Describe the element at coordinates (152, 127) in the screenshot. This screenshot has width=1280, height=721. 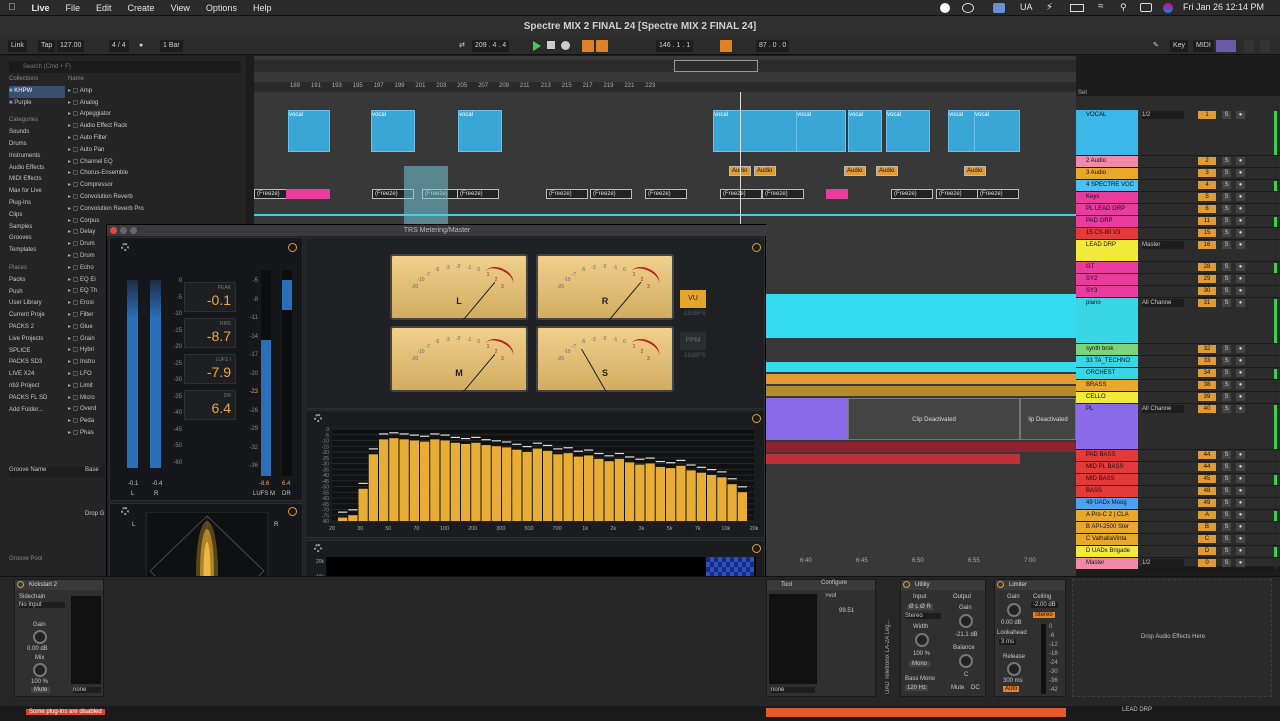
I see `browser-item: ▸ ▢ Audio Effect Rack` at that location.